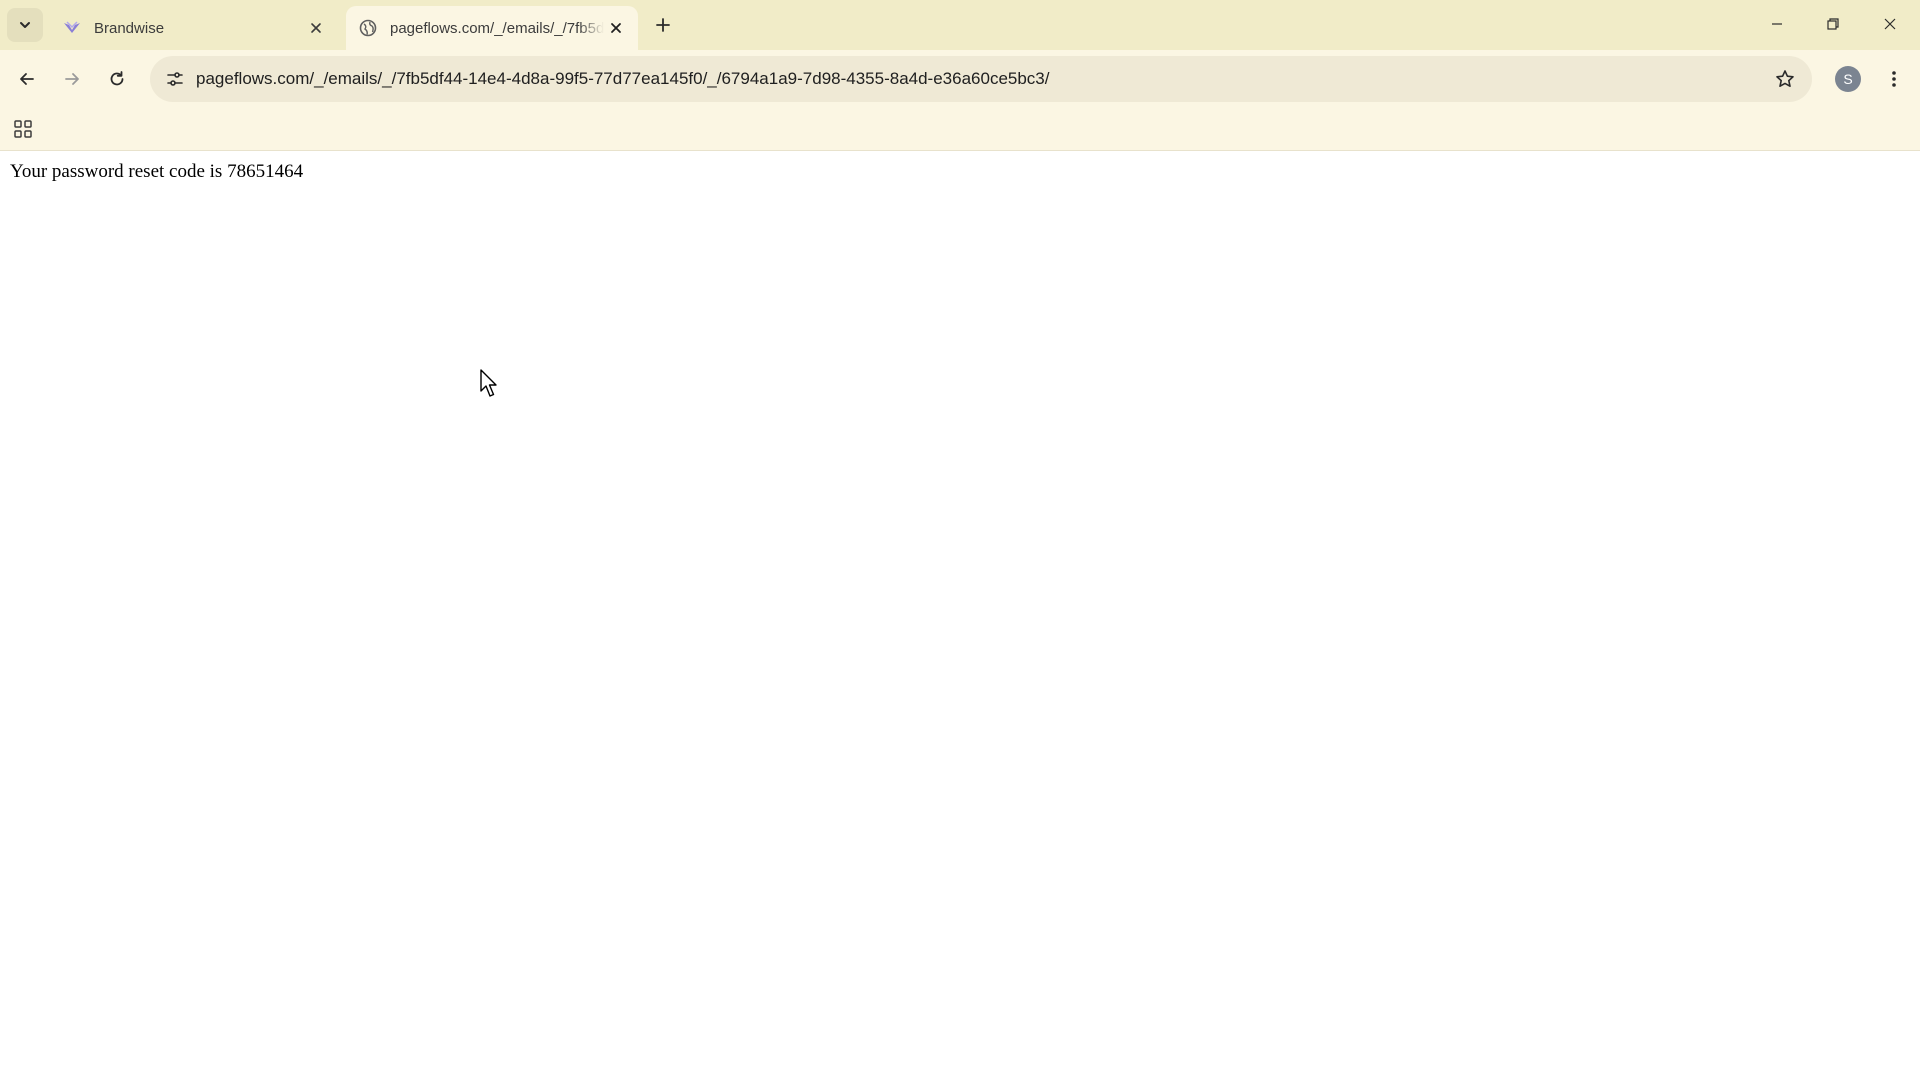 This screenshot has width=1920, height=1080. I want to click on apps-button, so click(23, 129).